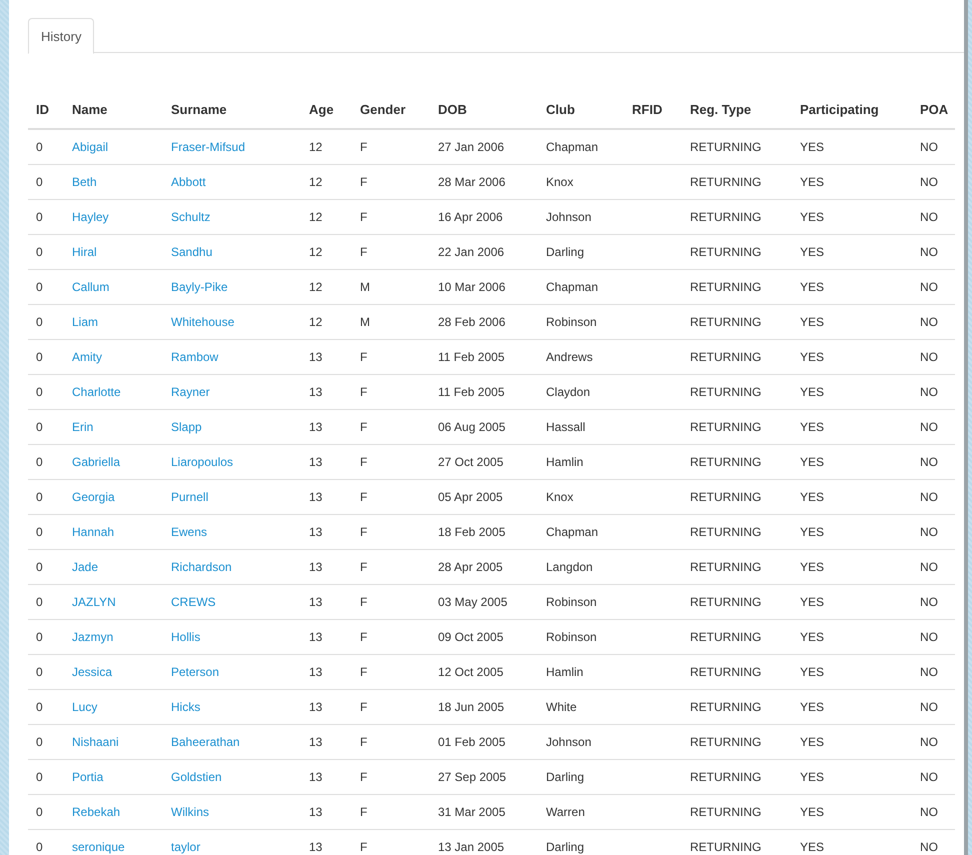 Image resolution: width=972 pixels, height=855 pixels. I want to click on table-cell: 06 Aug 2005, so click(472, 427).